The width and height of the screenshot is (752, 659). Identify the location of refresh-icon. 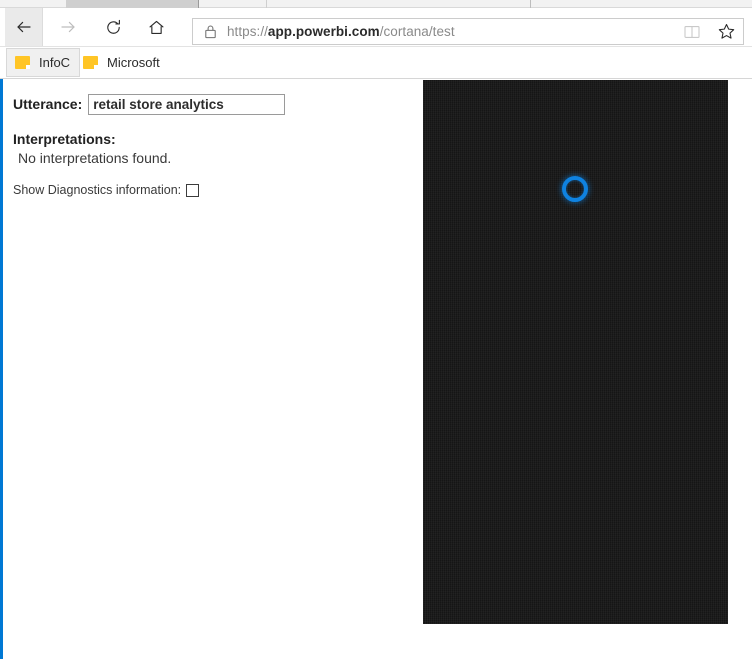
(113, 27).